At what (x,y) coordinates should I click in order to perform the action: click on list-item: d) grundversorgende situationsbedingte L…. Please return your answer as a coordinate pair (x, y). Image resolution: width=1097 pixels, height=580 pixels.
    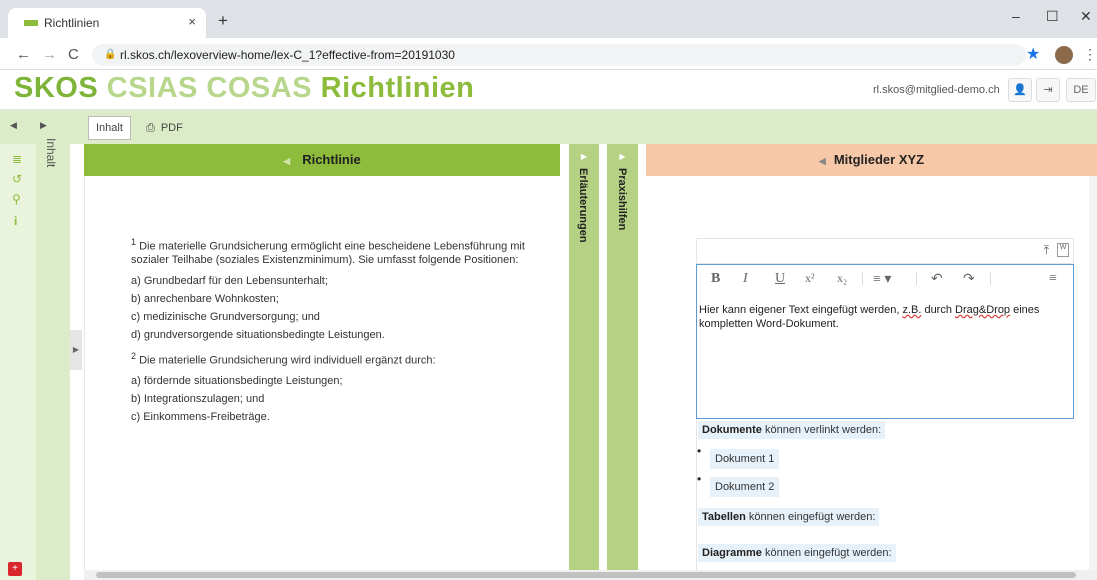
    Looking at the image, I should click on (258, 334).